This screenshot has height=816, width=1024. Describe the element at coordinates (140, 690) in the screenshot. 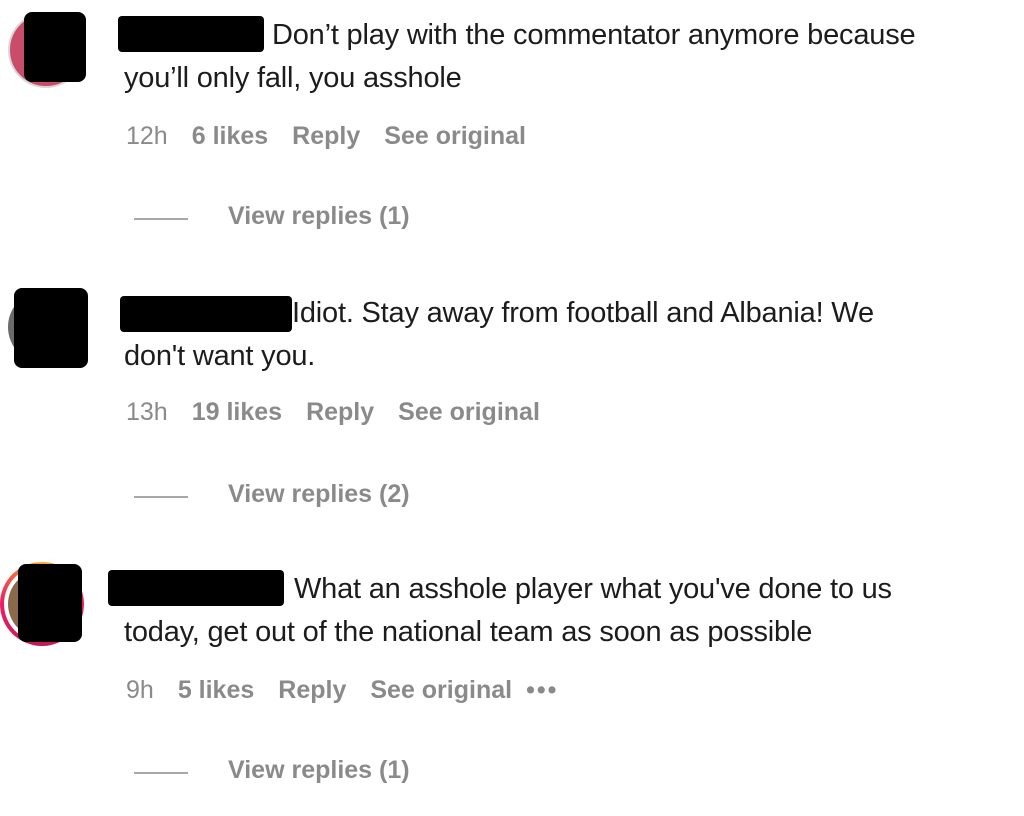

I see `timestamp: 9h` at that location.